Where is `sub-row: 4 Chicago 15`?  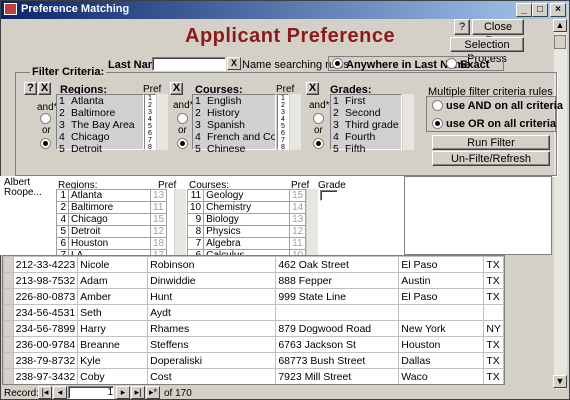
sub-row: 4 Chicago 15 is located at coordinates (112, 219).